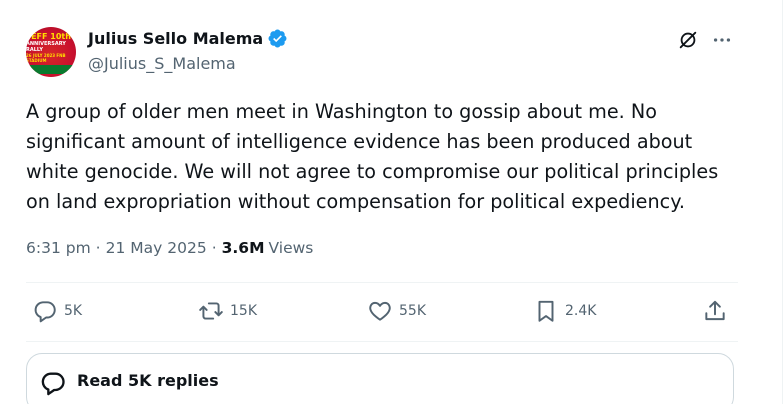  I want to click on like-count: 55K, so click(412, 311).